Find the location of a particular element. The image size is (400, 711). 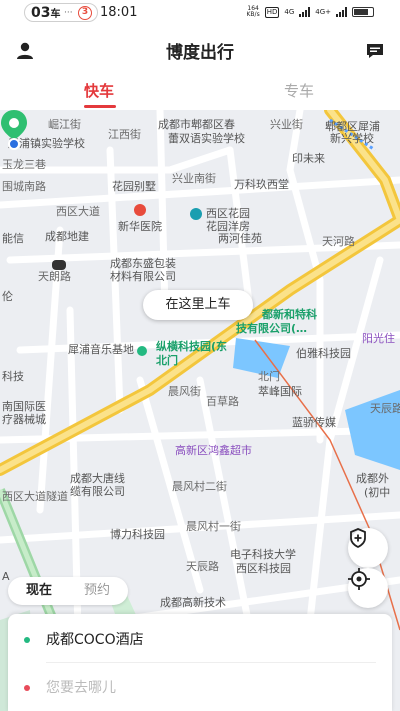

map-label: 天河路 is located at coordinates (338, 241).